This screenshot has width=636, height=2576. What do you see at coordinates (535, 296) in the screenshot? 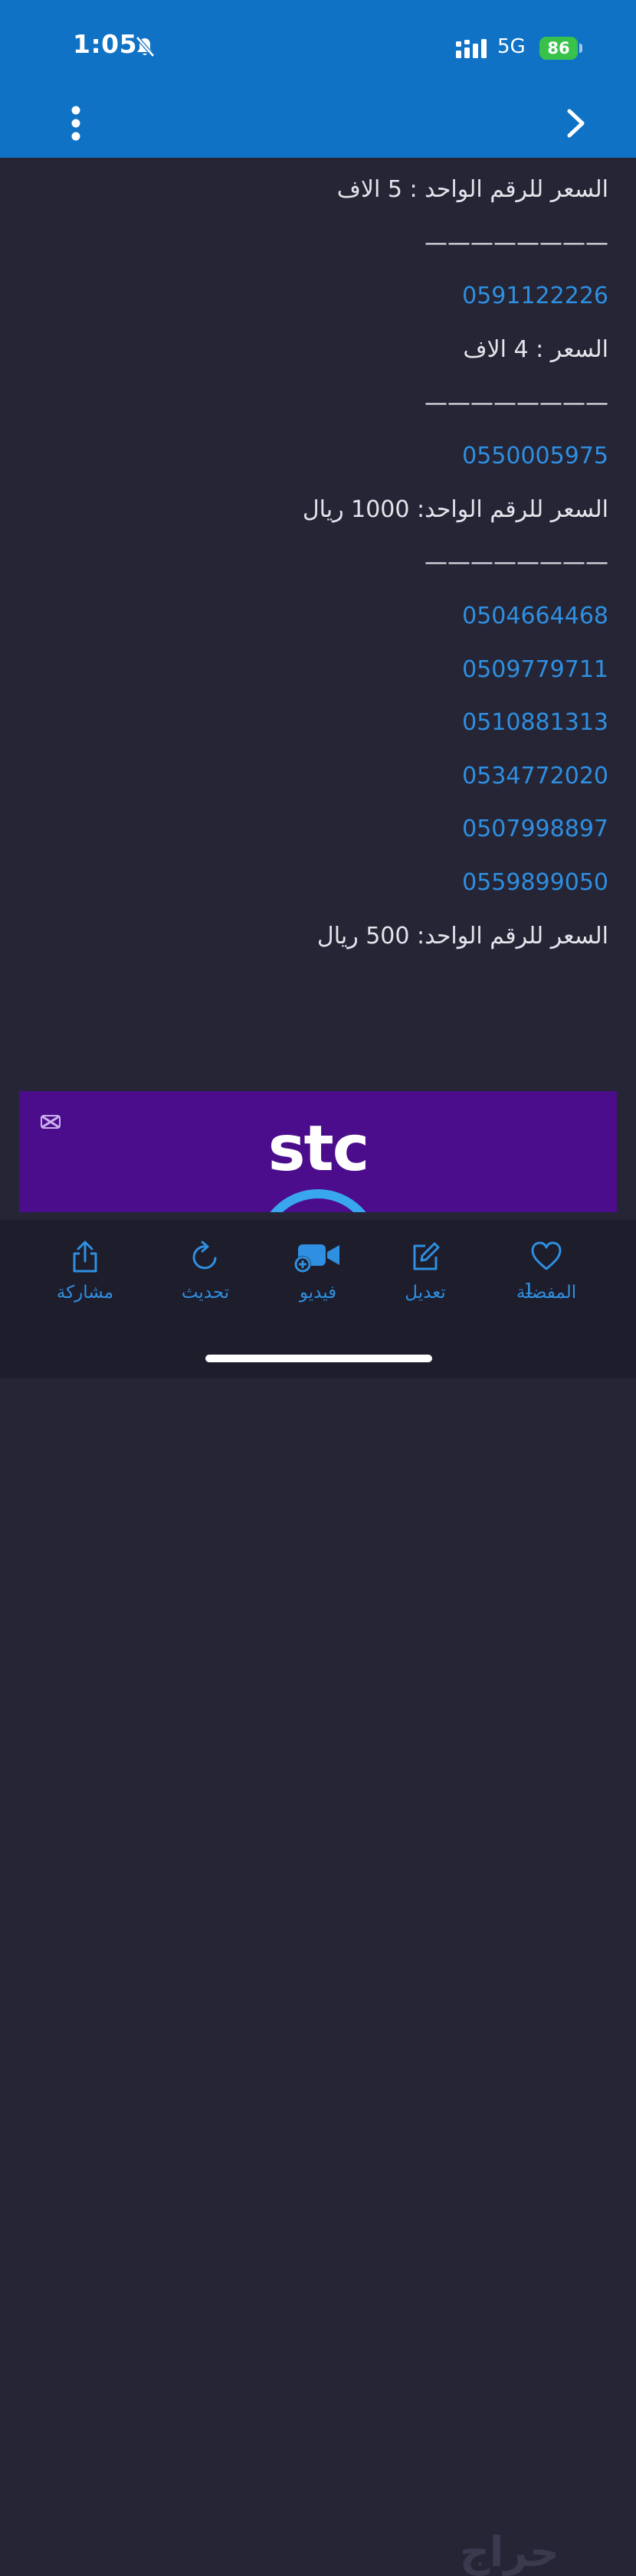
I see `phone-link: 0591122226` at bounding box center [535, 296].